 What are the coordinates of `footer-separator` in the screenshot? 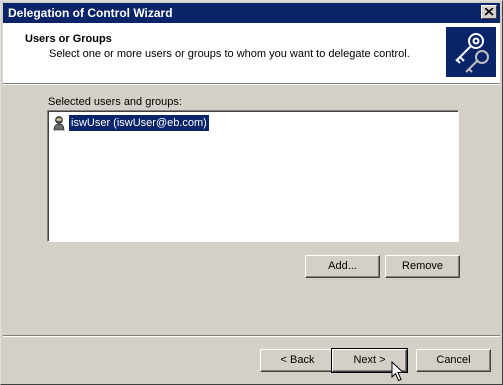 It's located at (251, 336).